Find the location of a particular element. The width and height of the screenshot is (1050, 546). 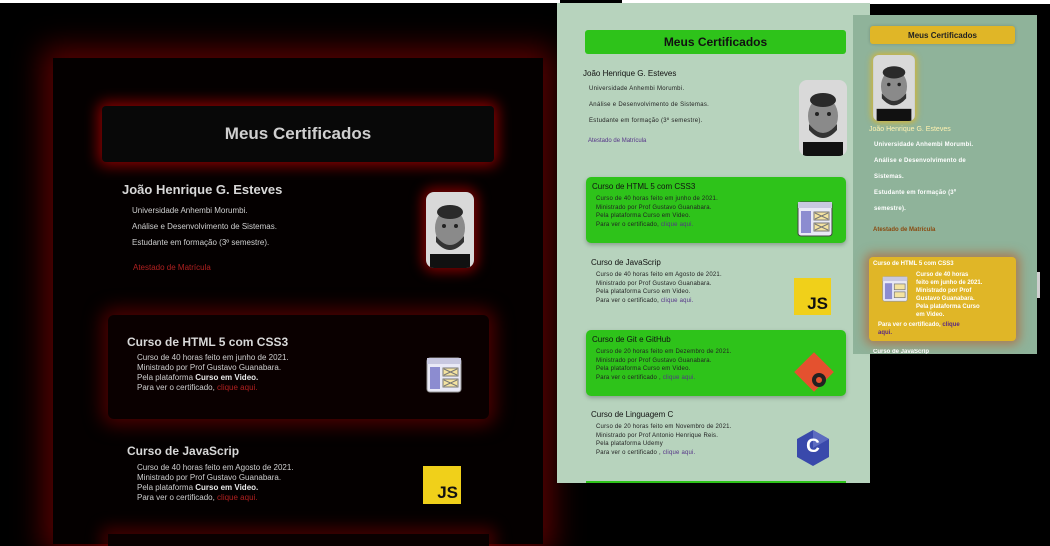

cert-line: Para ver o certificado, clique is located at coordinates (919, 325).